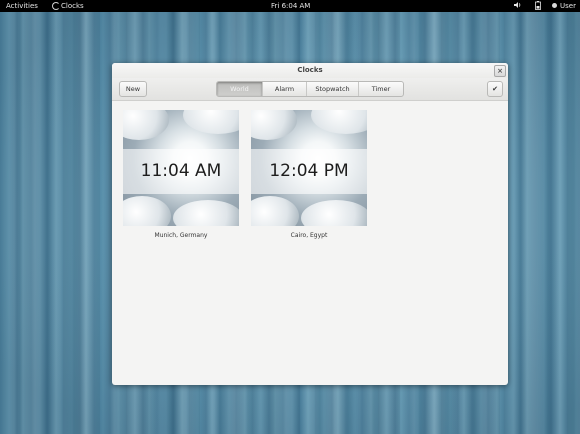 The image size is (580, 434). I want to click on close-icon: ×, so click(500, 71).